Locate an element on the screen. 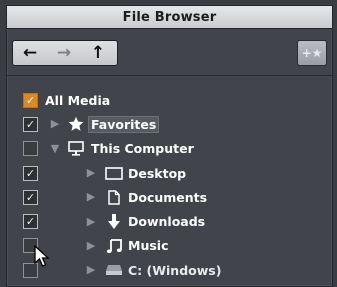  nav-button-group: ← → ↑ is located at coordinates (65, 53).